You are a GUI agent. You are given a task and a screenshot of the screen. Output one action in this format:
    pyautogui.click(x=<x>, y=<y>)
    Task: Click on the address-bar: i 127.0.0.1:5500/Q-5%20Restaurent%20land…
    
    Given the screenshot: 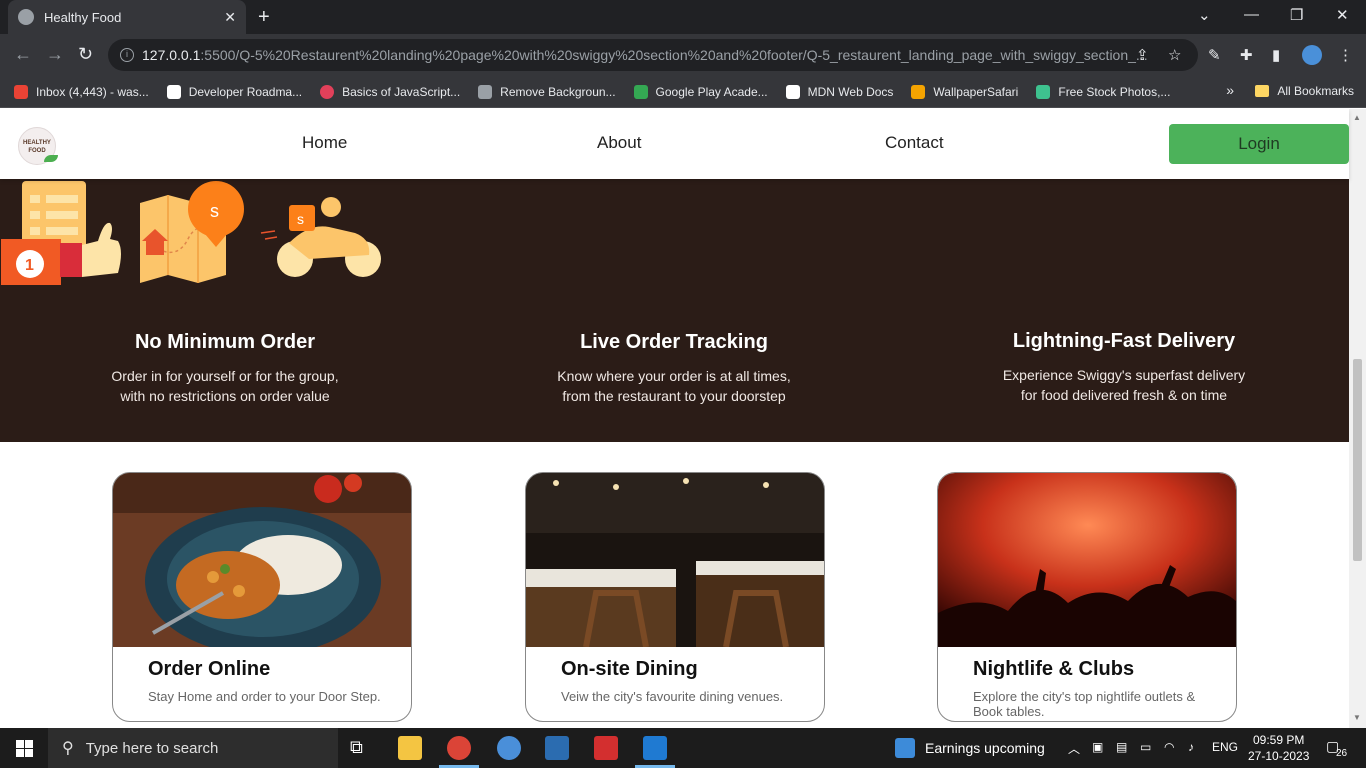 What is the action you would take?
    pyautogui.click(x=653, y=55)
    